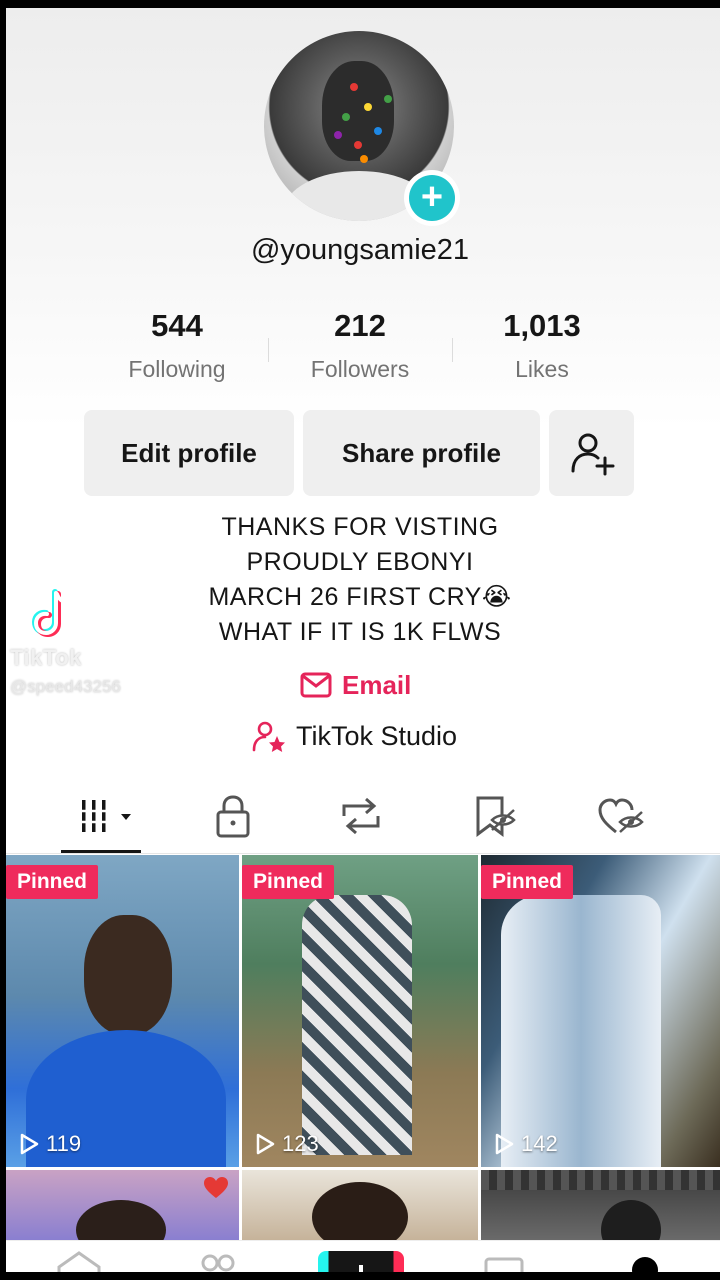  I want to click on view-count-value: 119, so click(64, 1143).